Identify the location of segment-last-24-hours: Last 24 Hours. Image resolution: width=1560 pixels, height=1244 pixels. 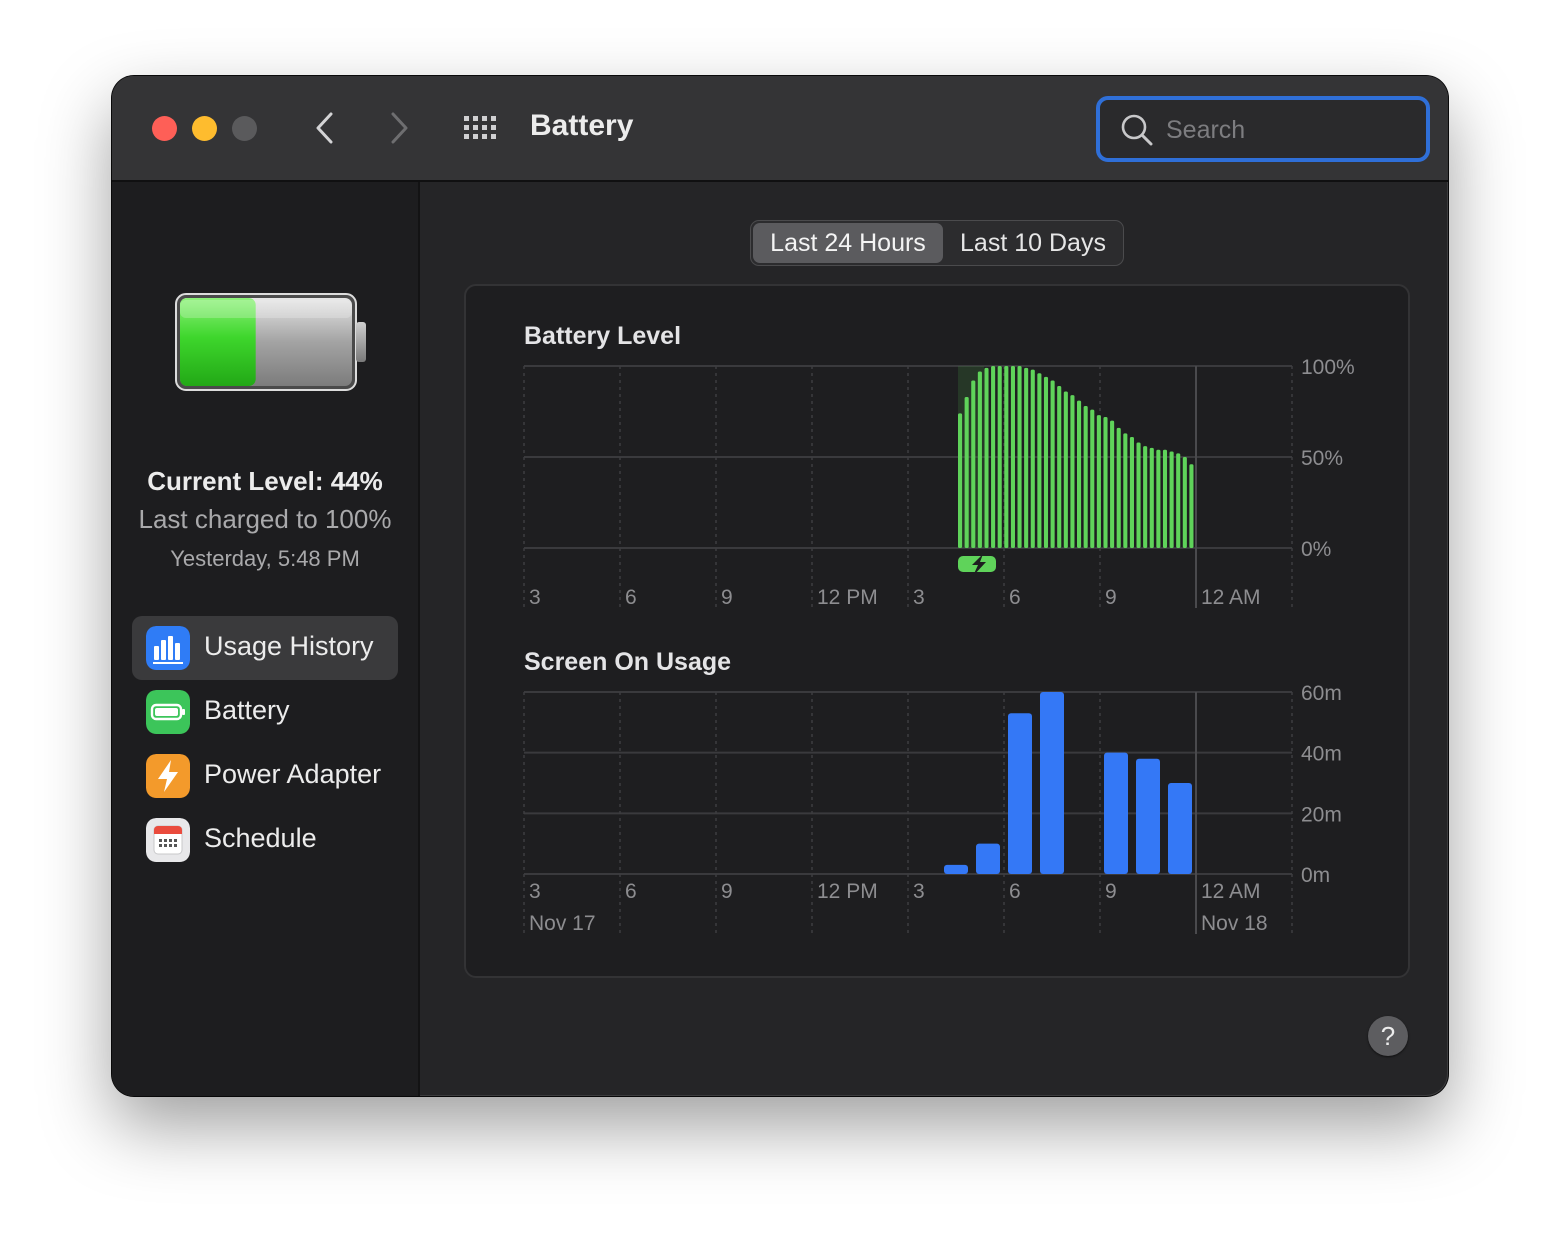
(848, 243).